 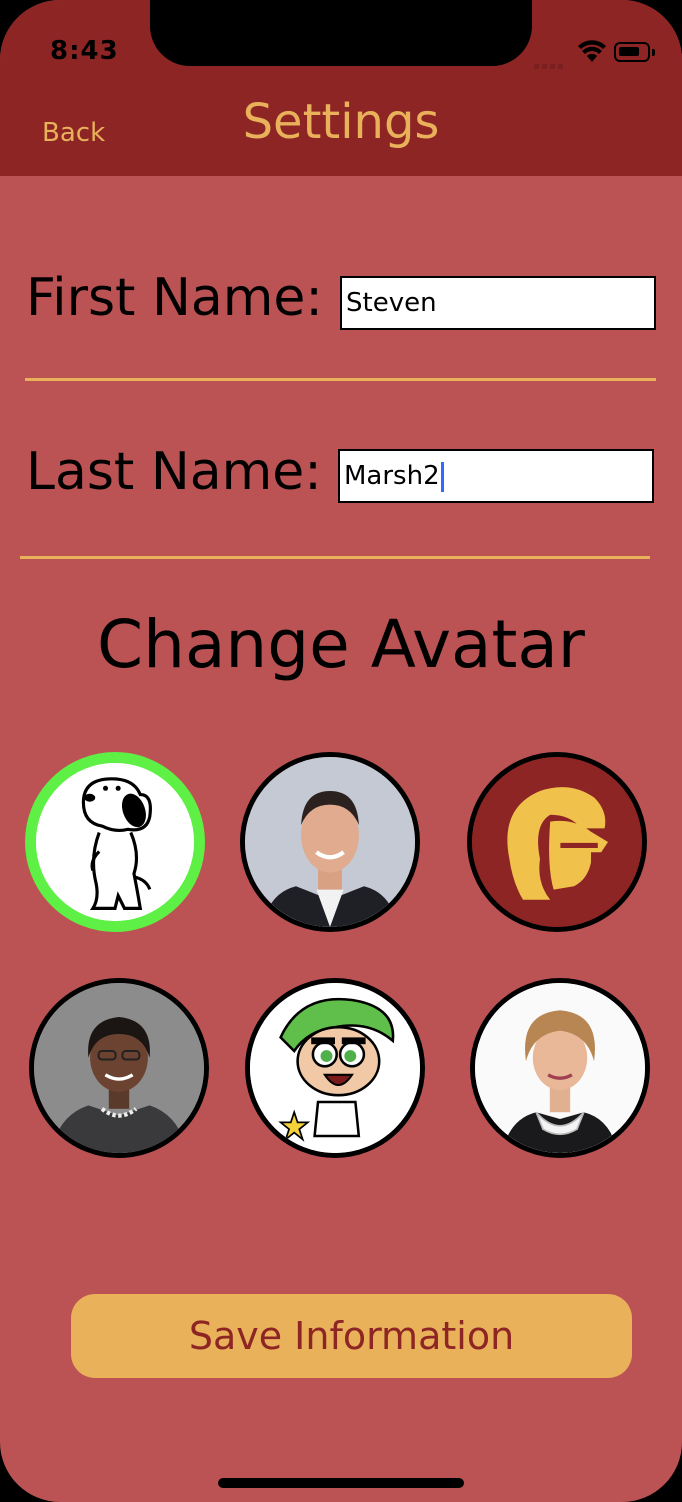 I want to click on avatar-woman-in-blazer, so click(x=119, y=1068).